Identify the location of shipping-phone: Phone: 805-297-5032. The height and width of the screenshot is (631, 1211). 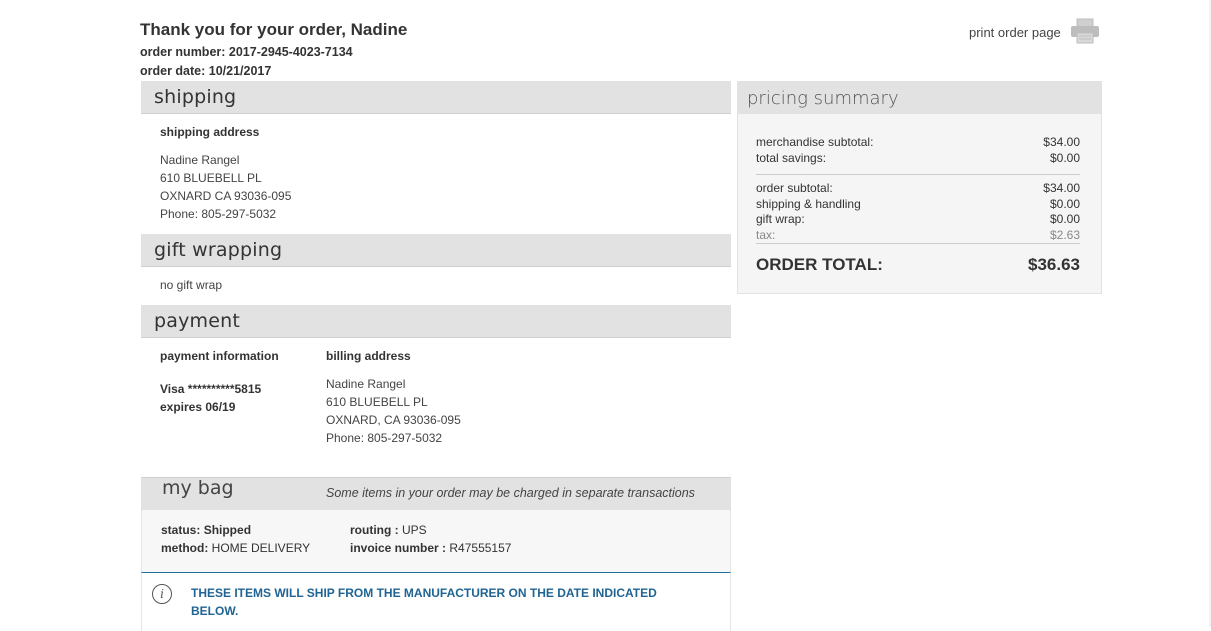
(218, 214).